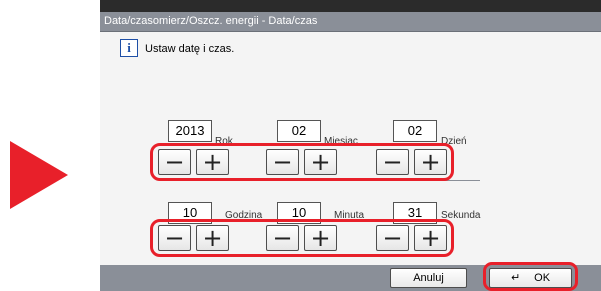 Image resolution: width=601 pixels, height=291 pixels. I want to click on month-decrement-button: −, so click(282, 162).